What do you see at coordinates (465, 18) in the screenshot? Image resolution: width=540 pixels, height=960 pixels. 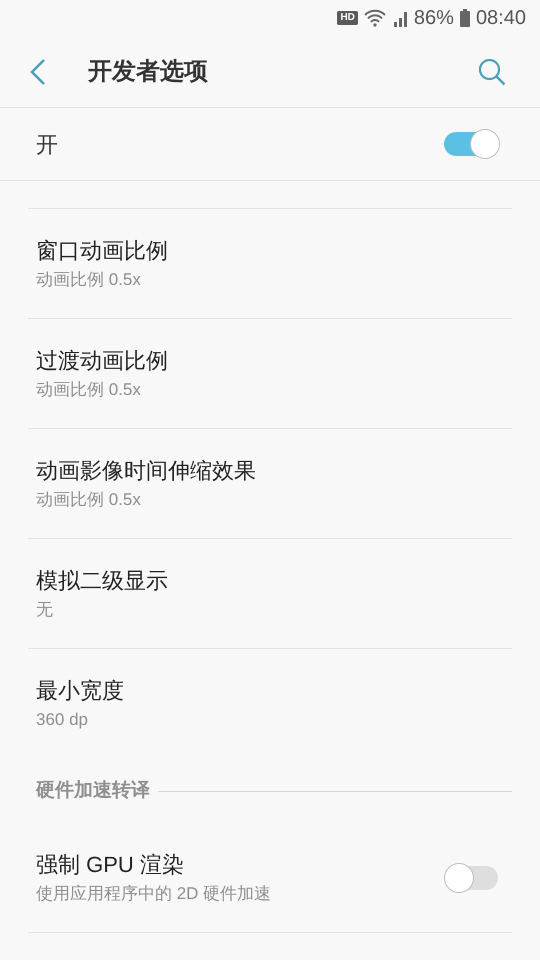 I see `battery-icon` at bounding box center [465, 18].